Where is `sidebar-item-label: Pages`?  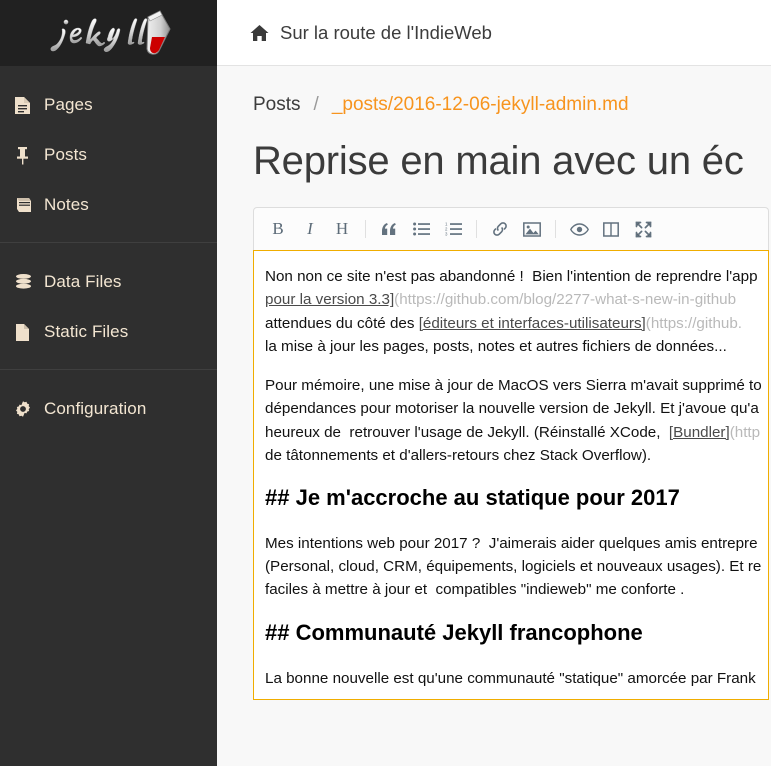 sidebar-item-label: Pages is located at coordinates (68, 104).